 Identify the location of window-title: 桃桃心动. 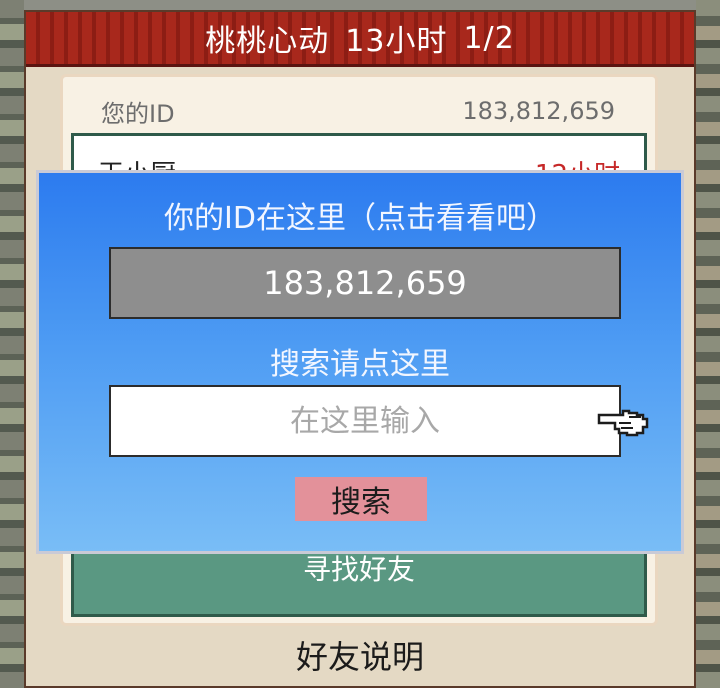
(267, 41).